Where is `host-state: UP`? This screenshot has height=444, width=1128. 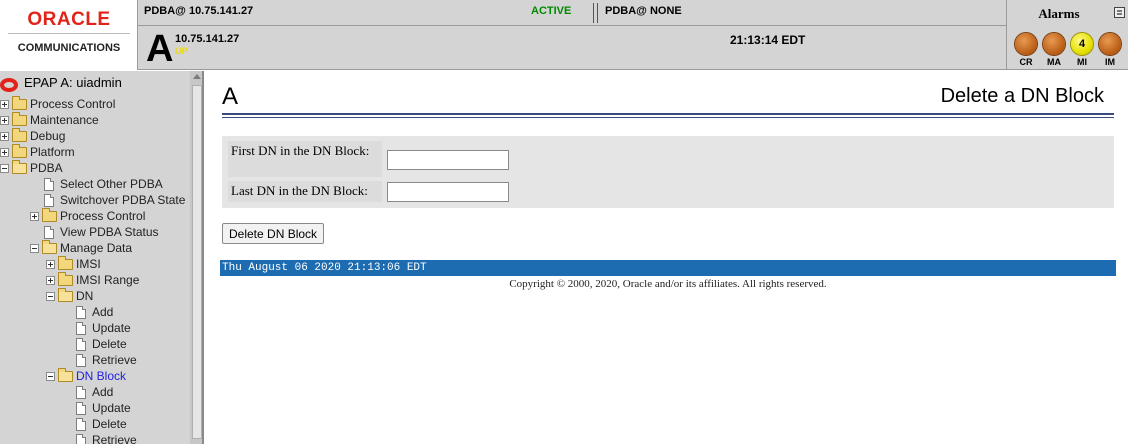 host-state: UP is located at coordinates (181, 51).